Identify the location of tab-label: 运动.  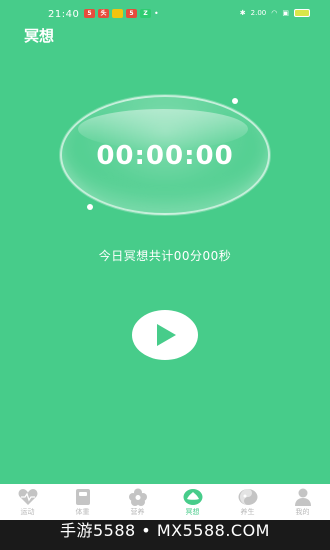
(27, 512).